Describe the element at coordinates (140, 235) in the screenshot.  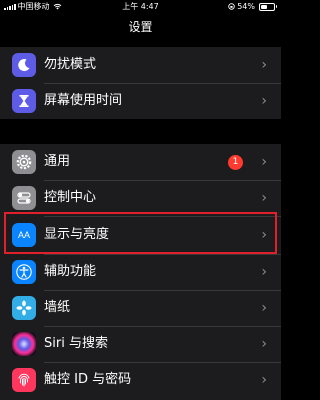
I see `settings-row-display-brightness: AA 显示与亮度 ›` at that location.